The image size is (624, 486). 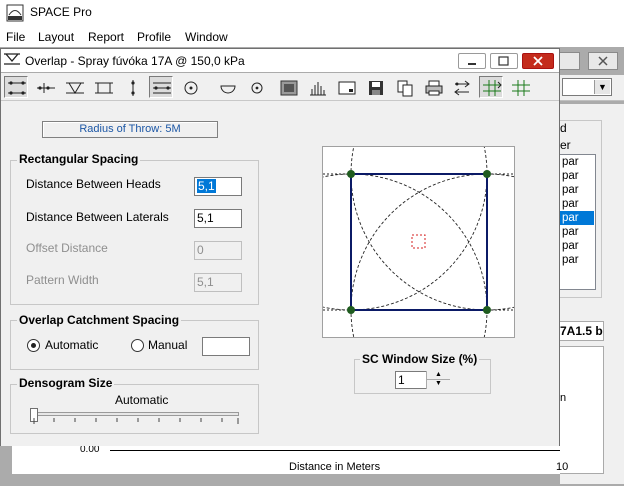 I want to click on distance-between-heads-label: Distance Between Heads, so click(x=93, y=184).